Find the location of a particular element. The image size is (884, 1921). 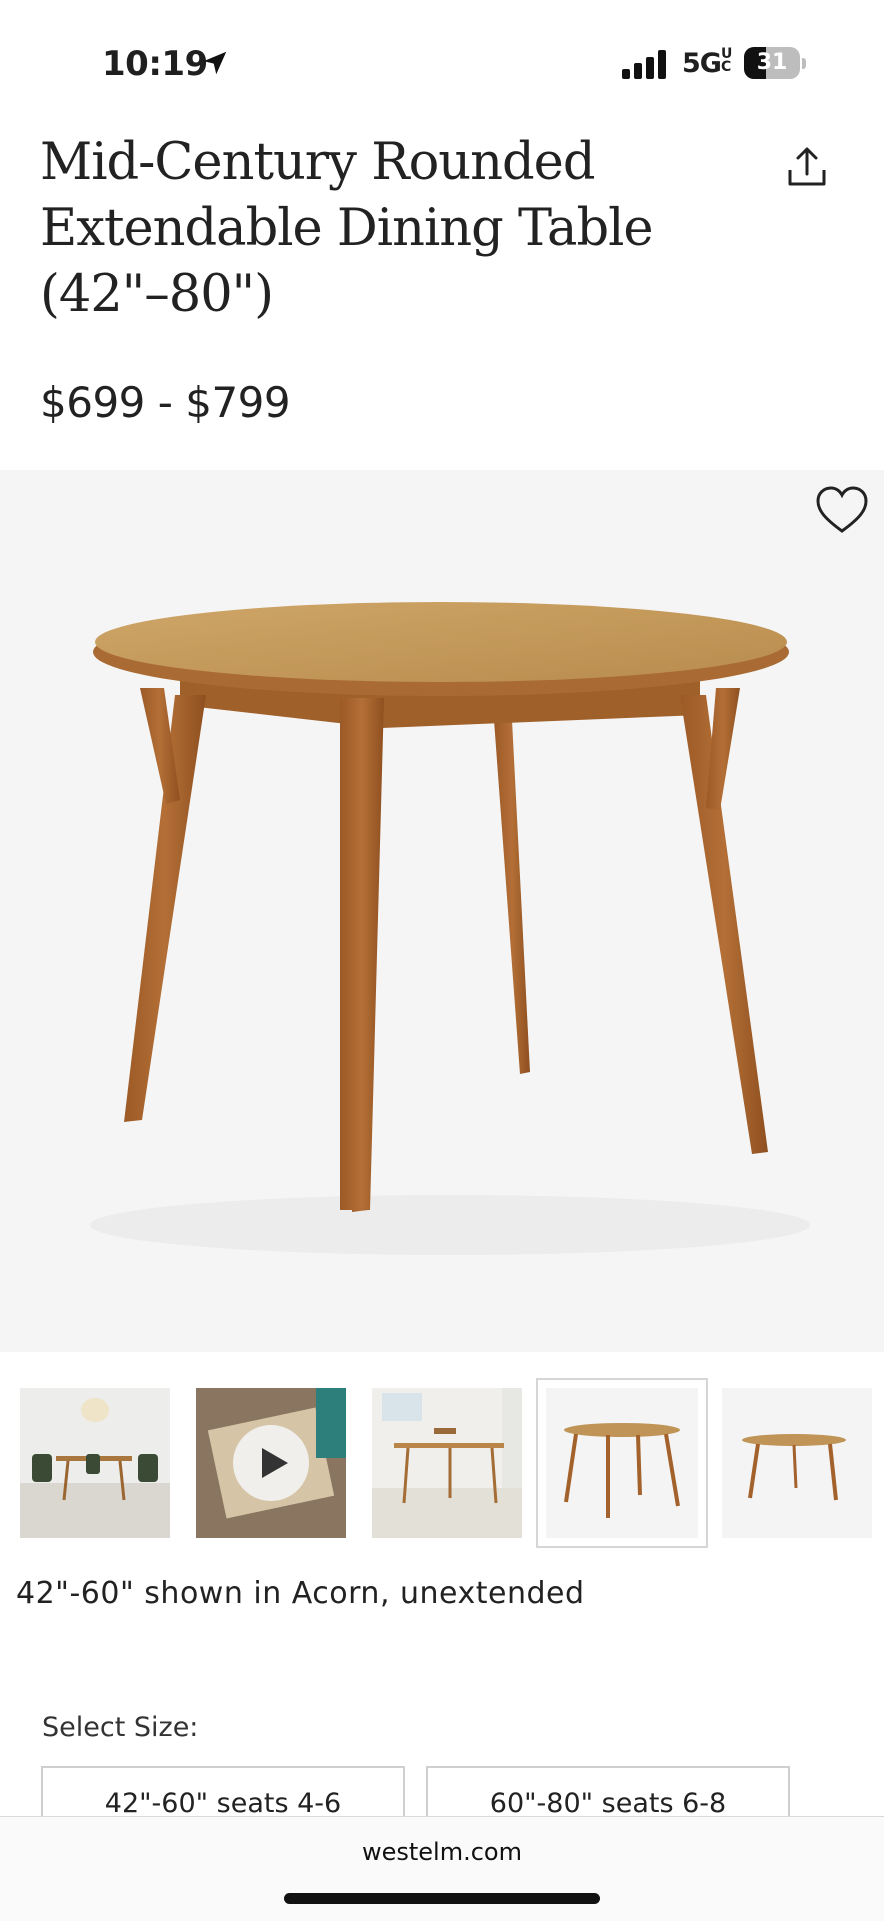

select-size-label: Select Size: is located at coordinates (120, 1727).